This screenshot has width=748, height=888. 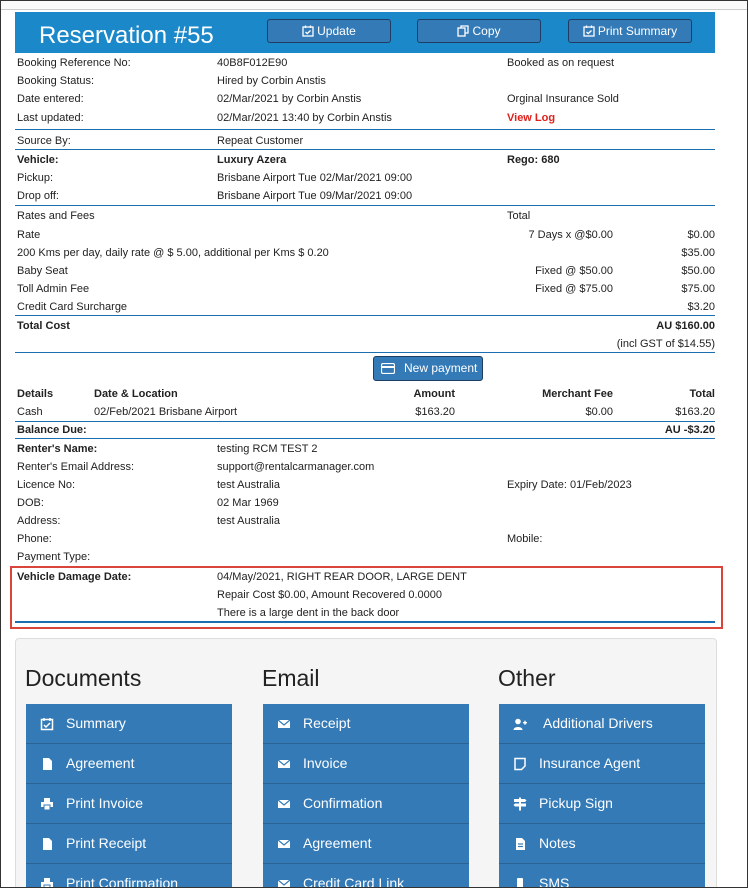 What do you see at coordinates (366, 235) in the screenshot?
I see `rate-row: Rate 7 Days x @$0.00 $0.00` at bounding box center [366, 235].